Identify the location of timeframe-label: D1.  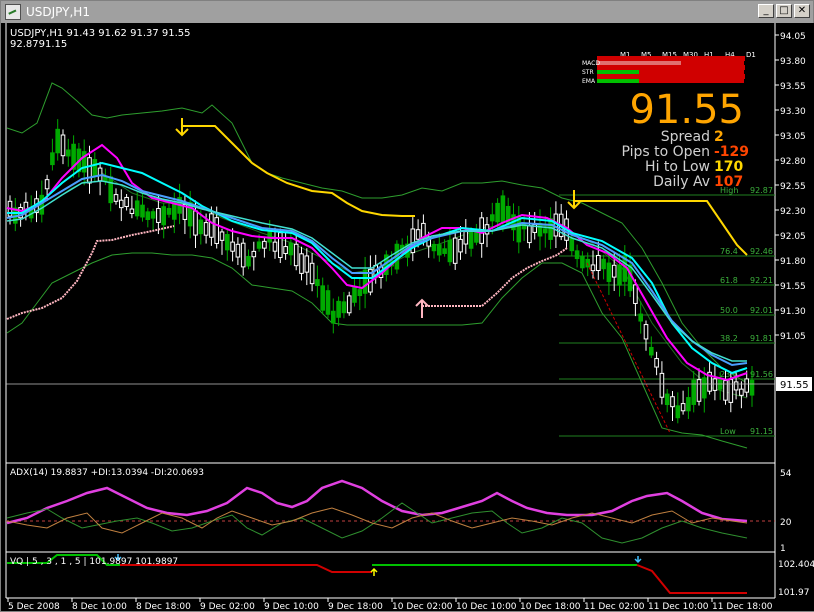
(751, 55).